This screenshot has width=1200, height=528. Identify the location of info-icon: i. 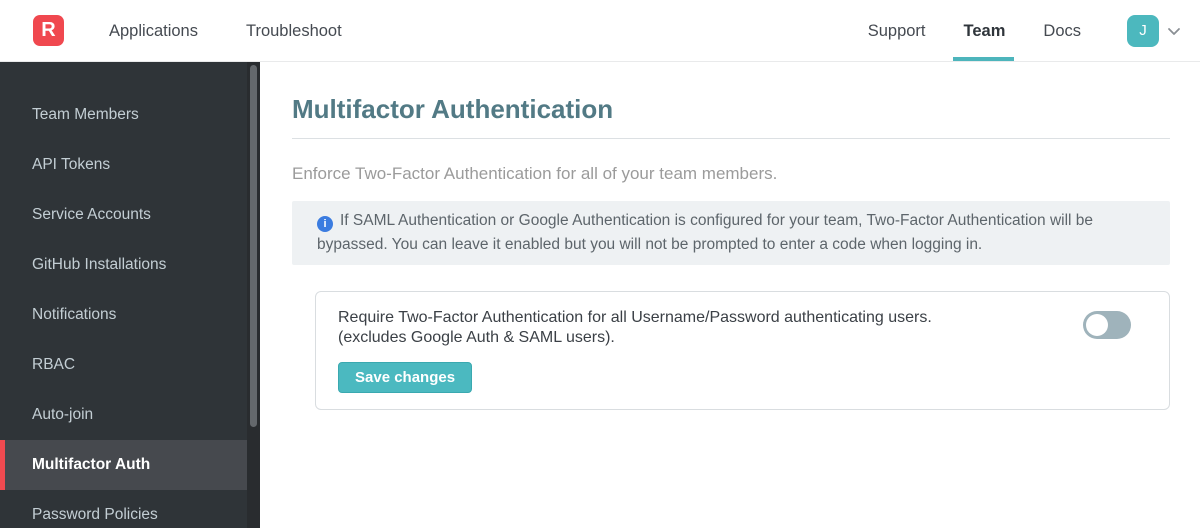
(325, 224).